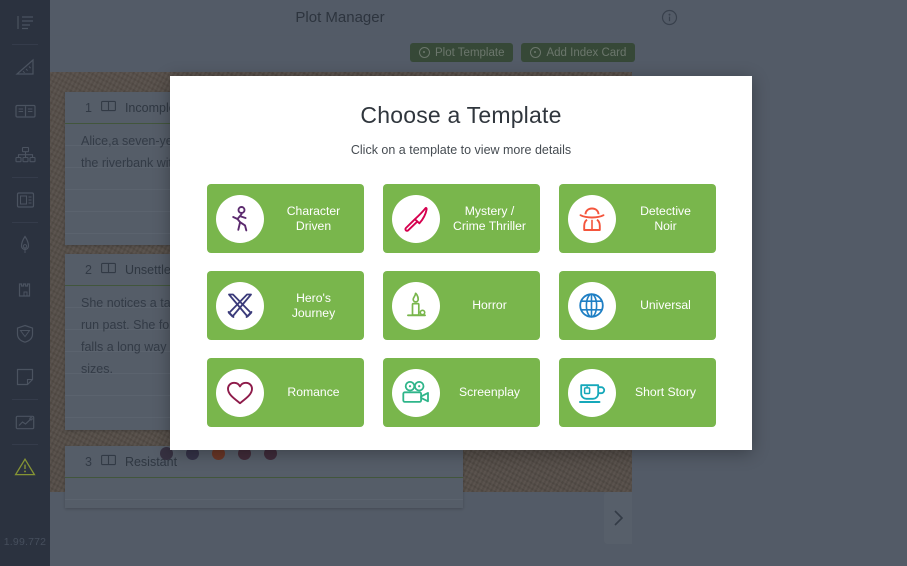  What do you see at coordinates (489, 218) in the screenshot?
I see `template-label: Mystery / Crime Thriller` at bounding box center [489, 218].